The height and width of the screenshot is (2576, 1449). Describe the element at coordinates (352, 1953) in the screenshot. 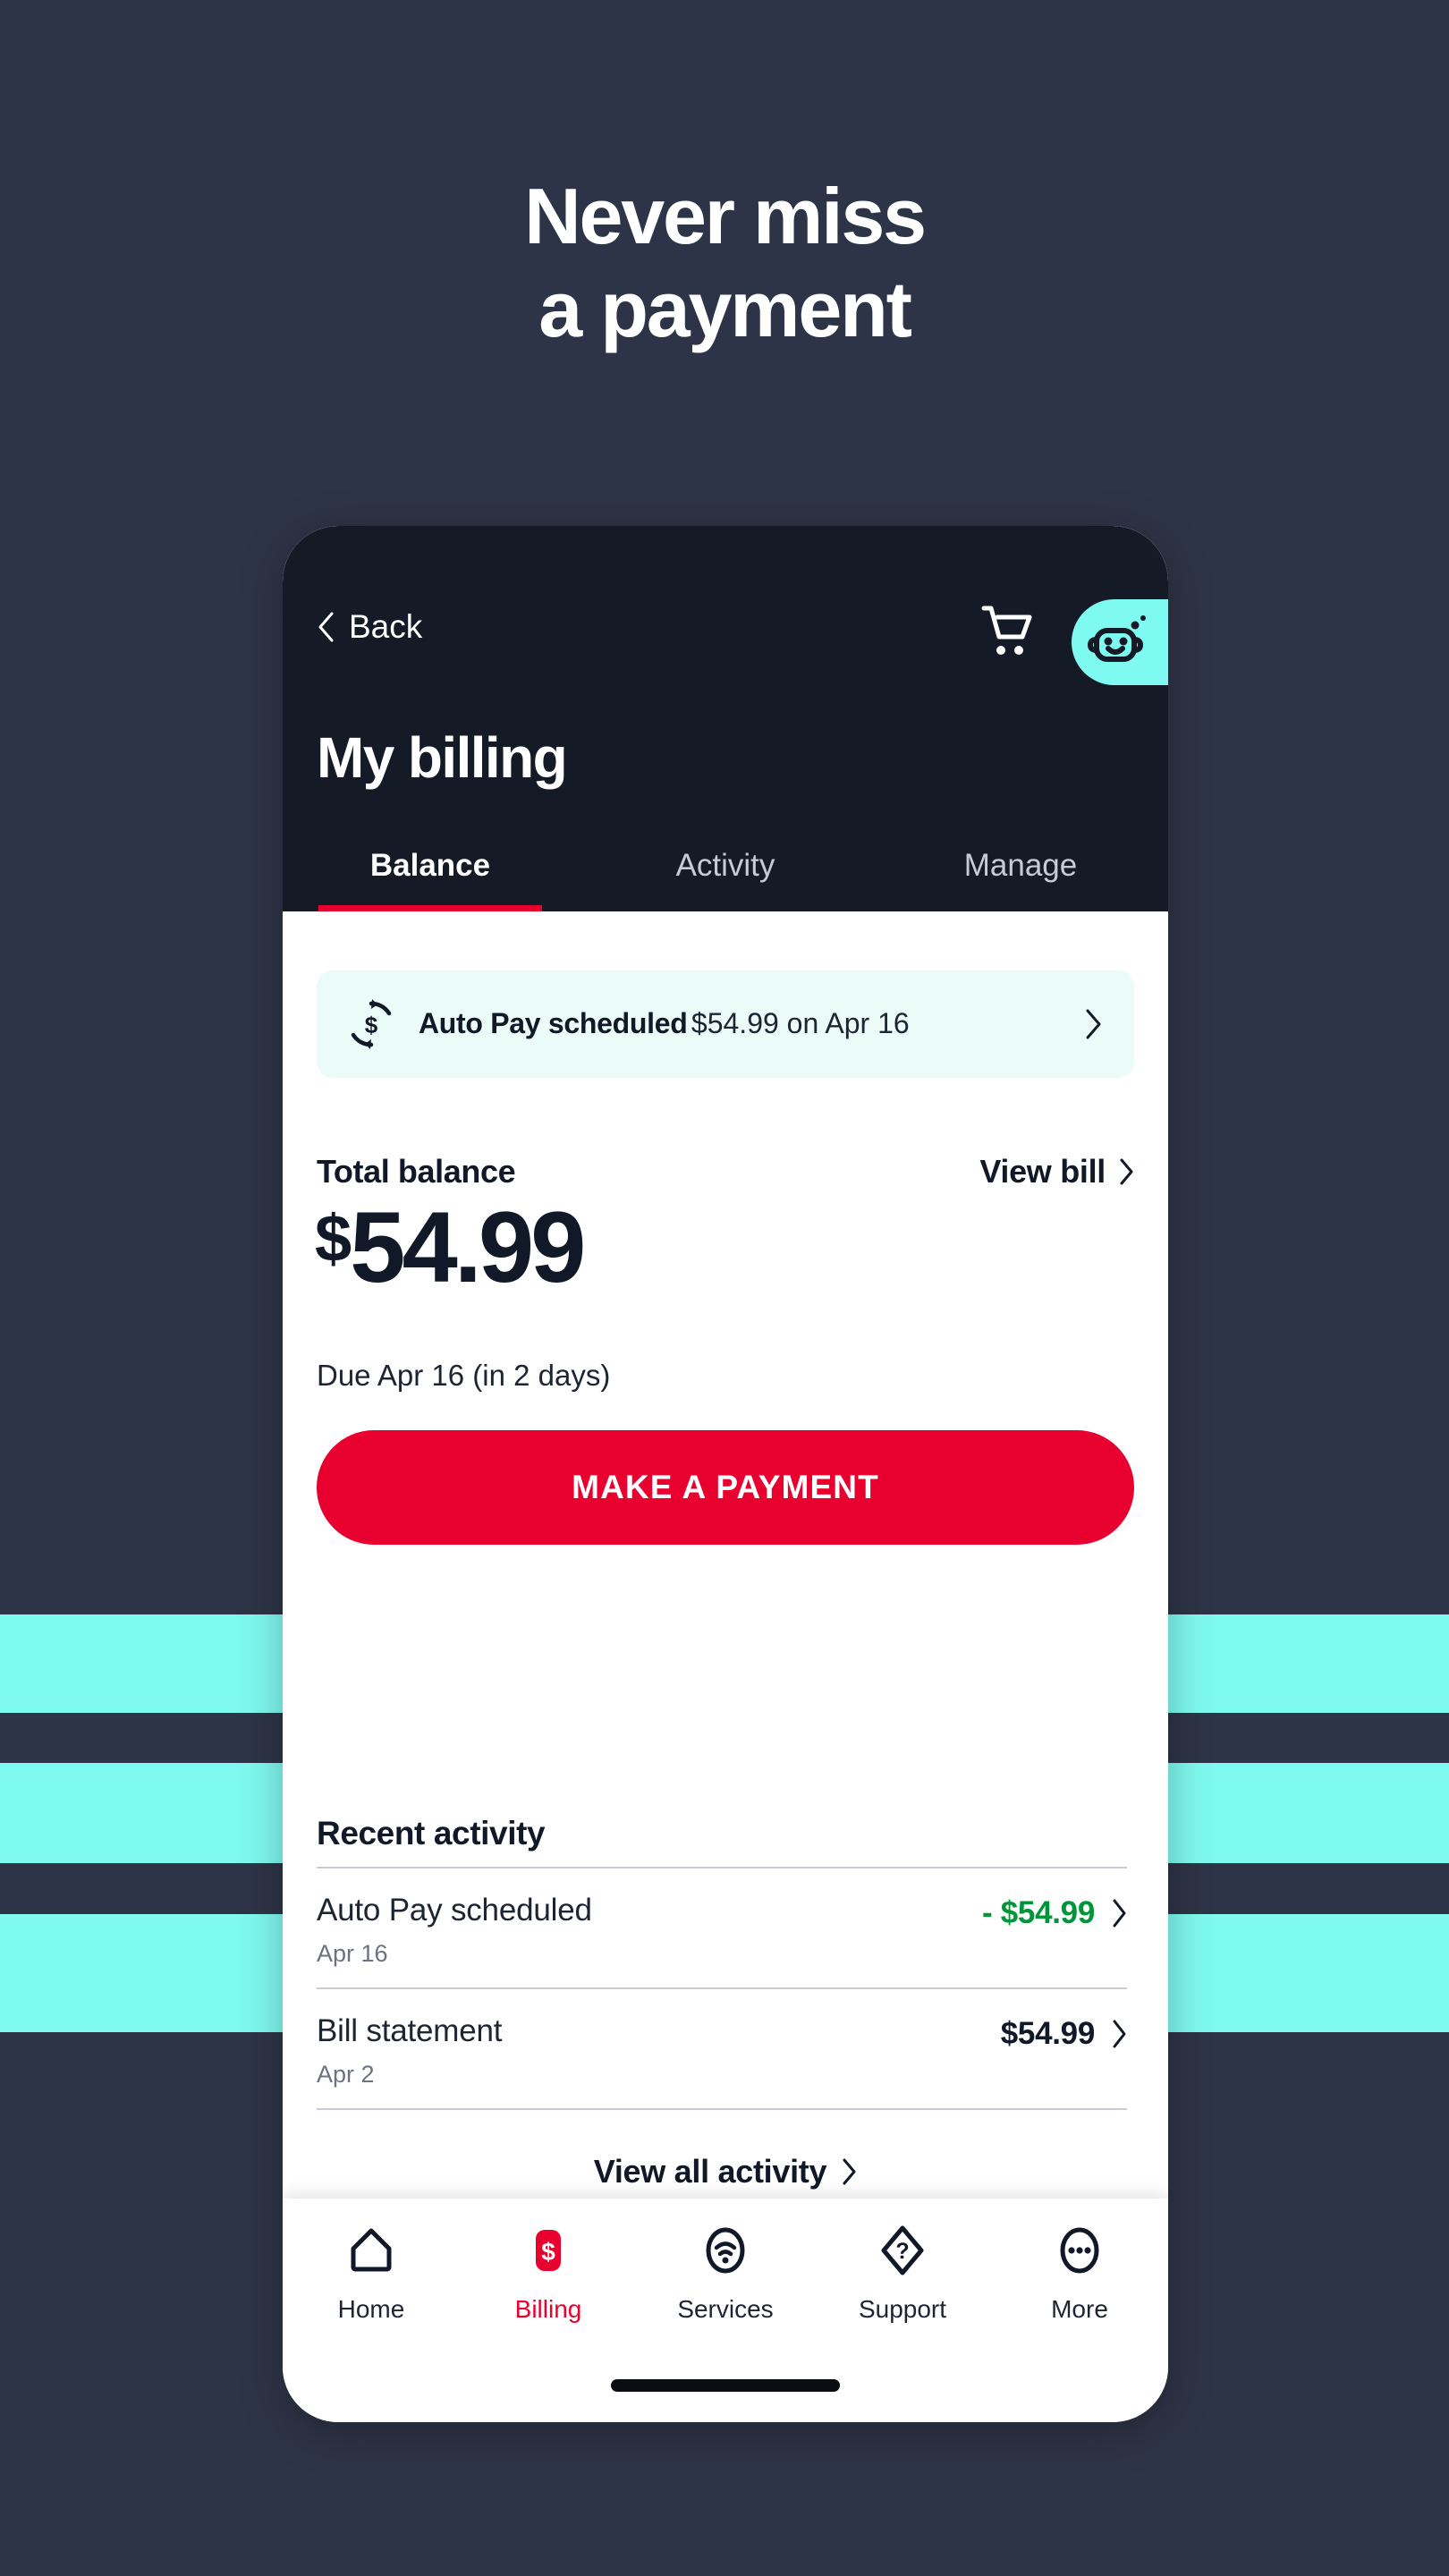

I see `activity-row-date: Apr 16` at that location.